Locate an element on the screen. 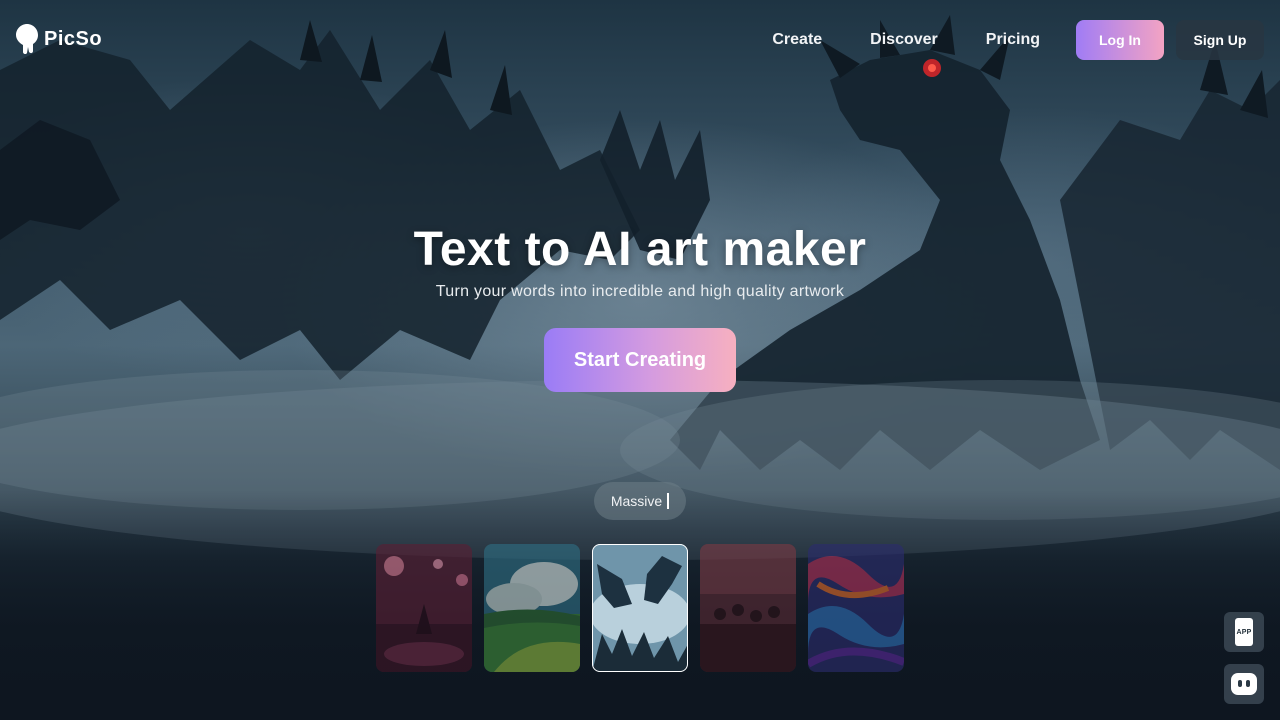  abstract-colorful-thumbnail is located at coordinates (856, 608).